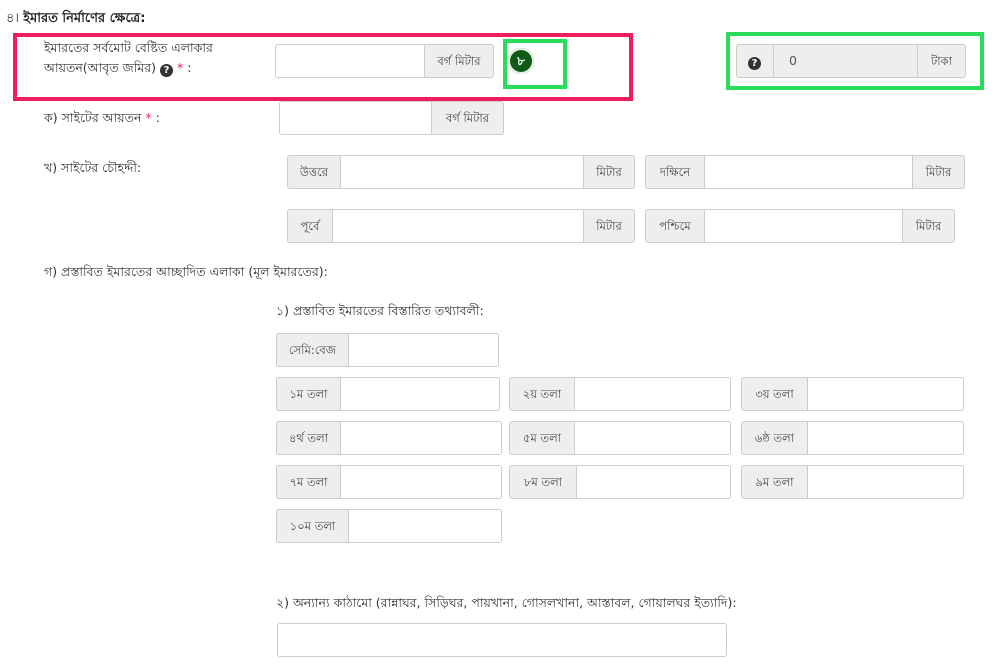 Image resolution: width=1001 pixels, height=670 pixels. Describe the element at coordinates (754, 63) in the screenshot. I see `fee-question-circle-icon: ?` at that location.